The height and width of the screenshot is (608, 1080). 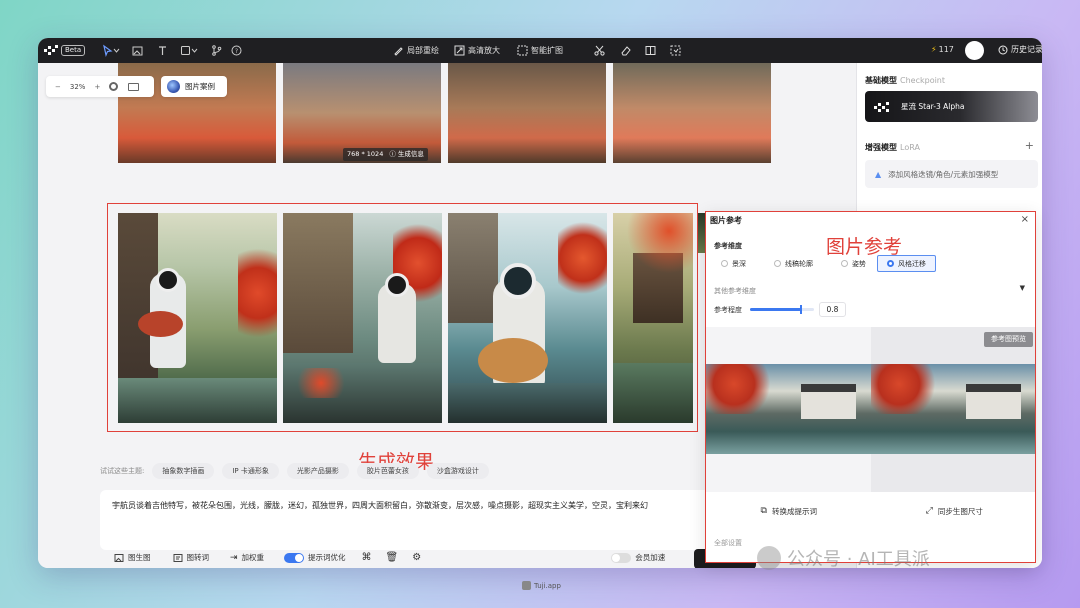 What do you see at coordinates (650, 50) in the screenshot?
I see `split-view-icon` at bounding box center [650, 50].